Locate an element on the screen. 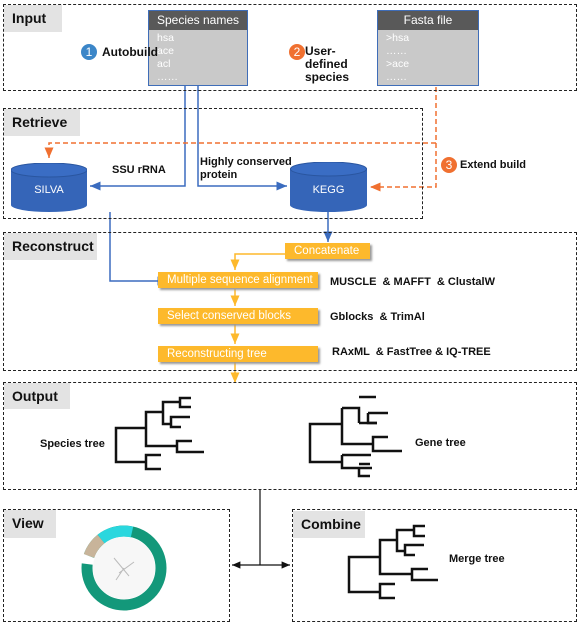 This screenshot has height=629, width=581. output-label: Output is located at coordinates (37, 396).